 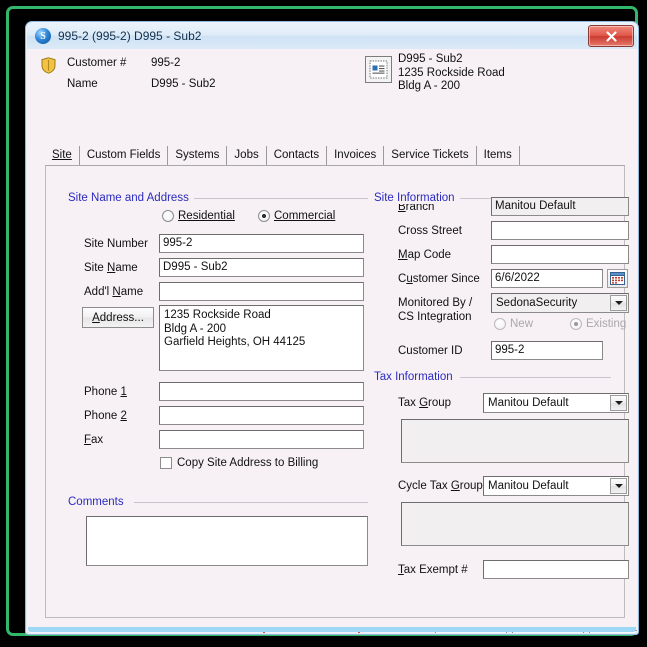 I want to click on copy-site-address-checkbox: Copy Site Address to Billing, so click(x=239, y=463).